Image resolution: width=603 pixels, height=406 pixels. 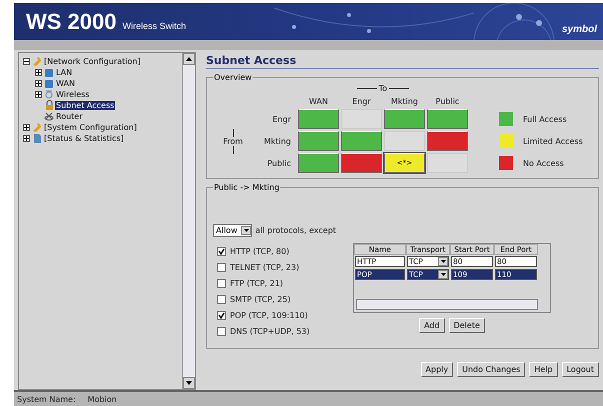 What do you see at coordinates (361, 101) in the screenshot?
I see `column-header: Engr` at bounding box center [361, 101].